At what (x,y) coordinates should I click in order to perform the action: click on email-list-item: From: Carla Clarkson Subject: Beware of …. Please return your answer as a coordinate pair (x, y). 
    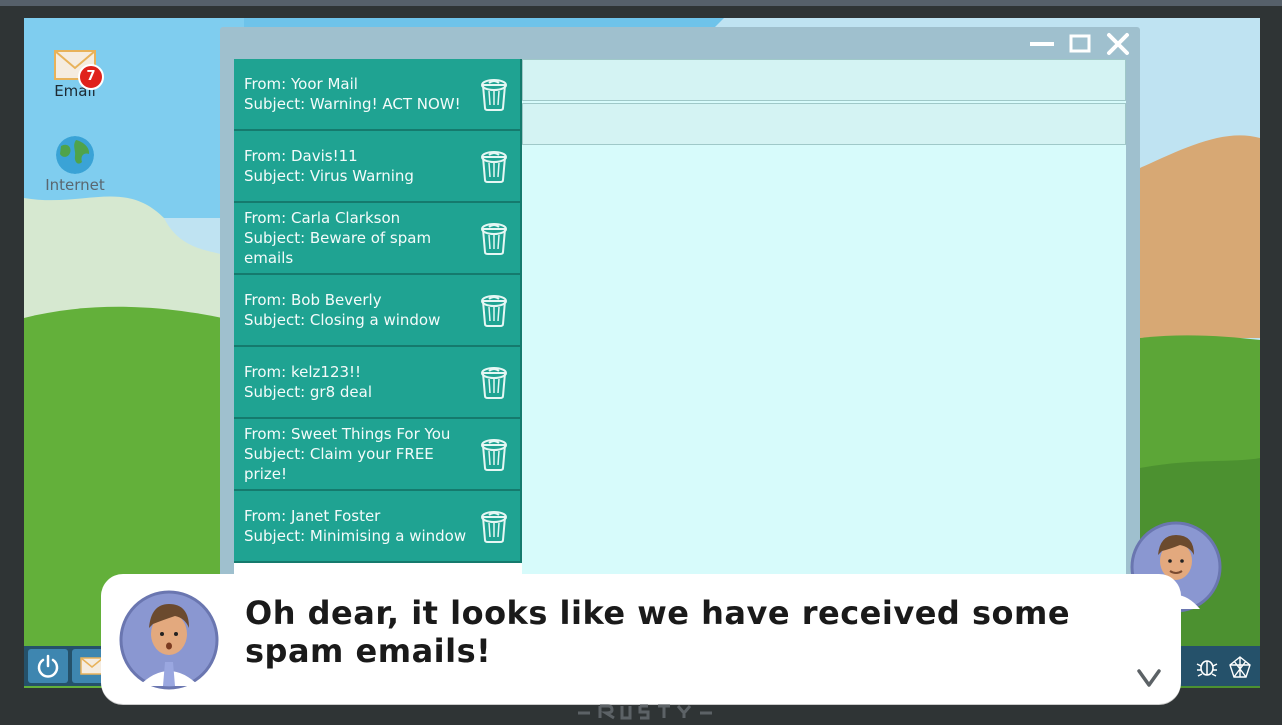
    Looking at the image, I should click on (378, 239).